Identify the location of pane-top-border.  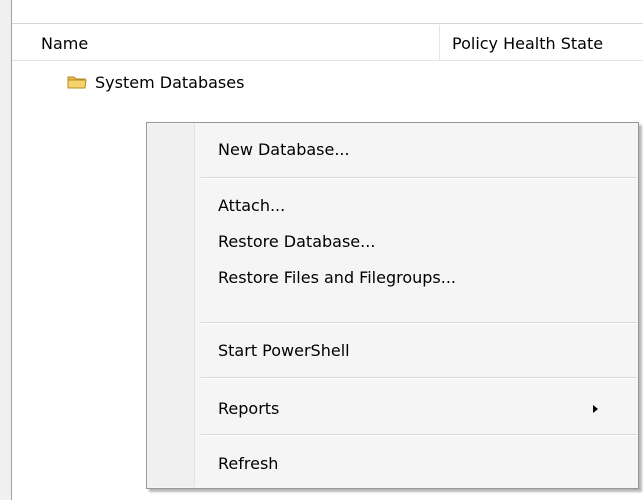
(321, 12).